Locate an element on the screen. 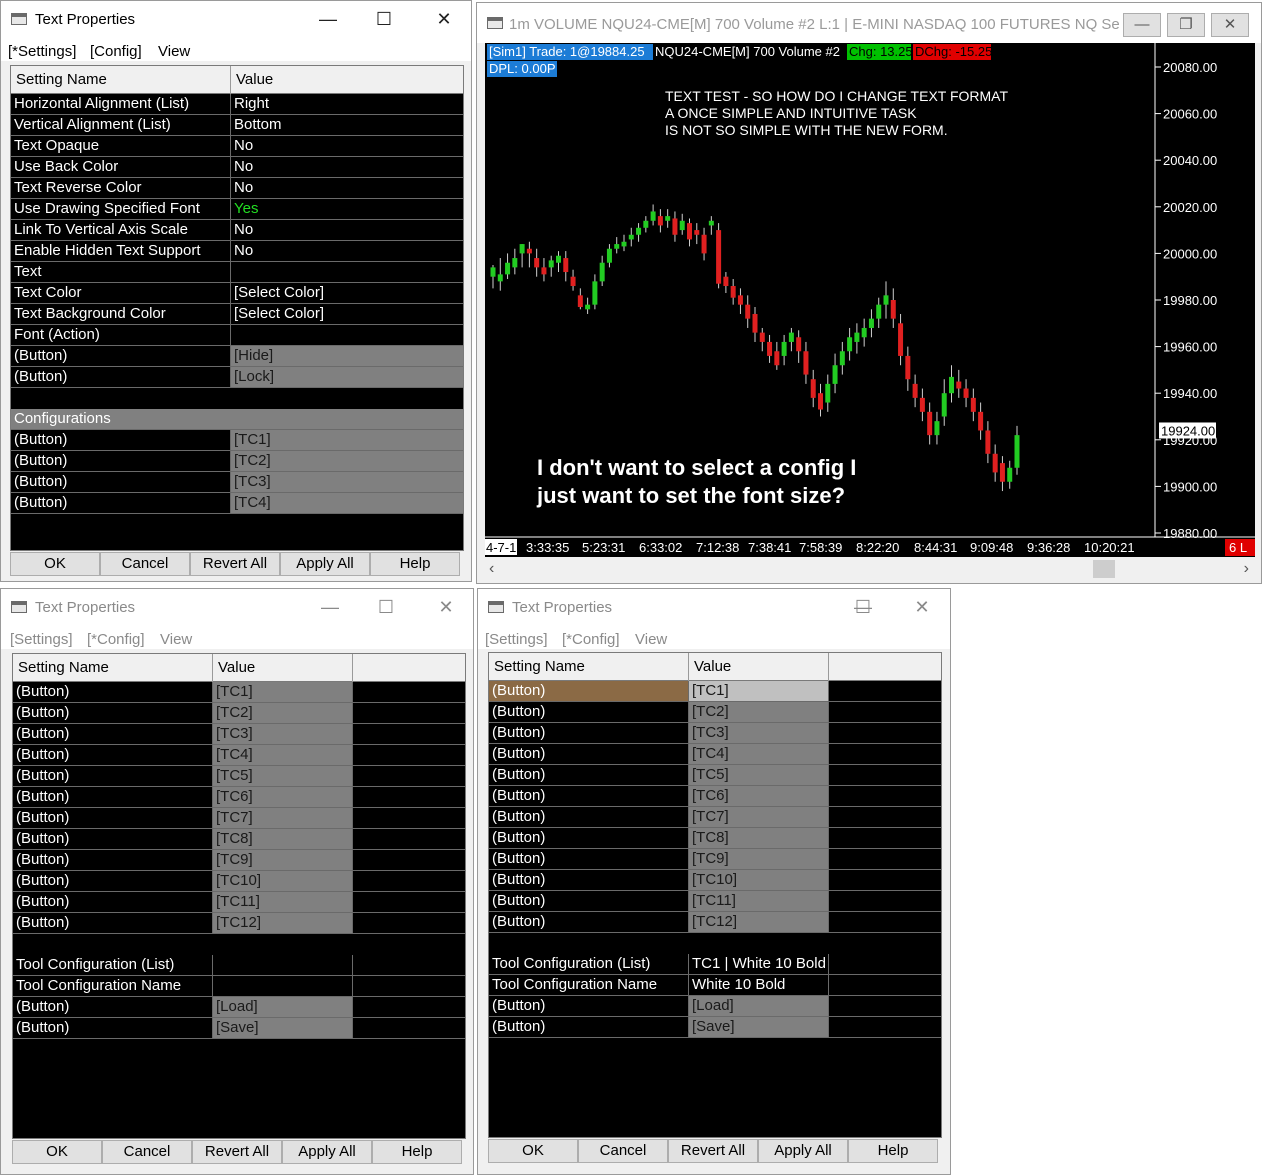  config-row: (Button) [TC5] is located at coordinates (239, 776).